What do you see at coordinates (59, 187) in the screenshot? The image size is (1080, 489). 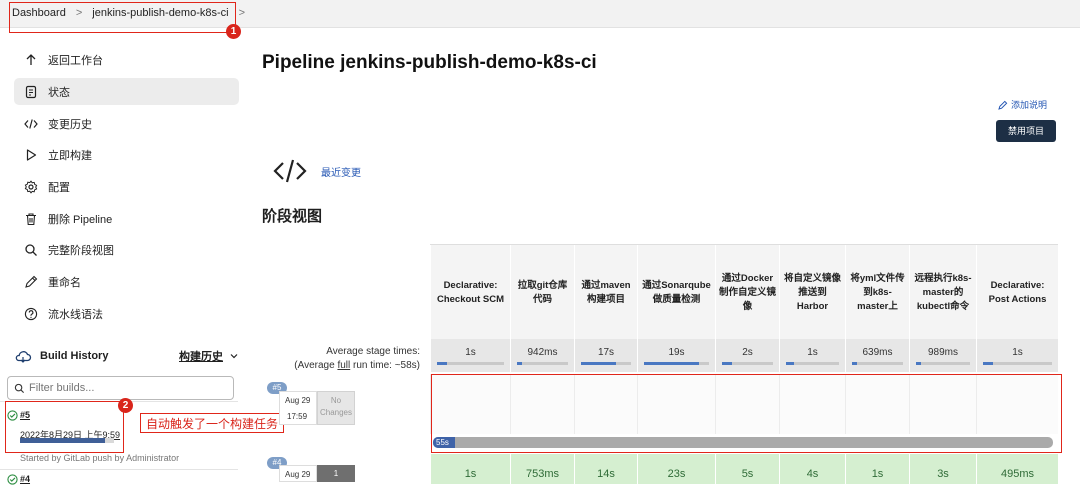 I see `sidebar-item-label: 配置` at bounding box center [59, 187].